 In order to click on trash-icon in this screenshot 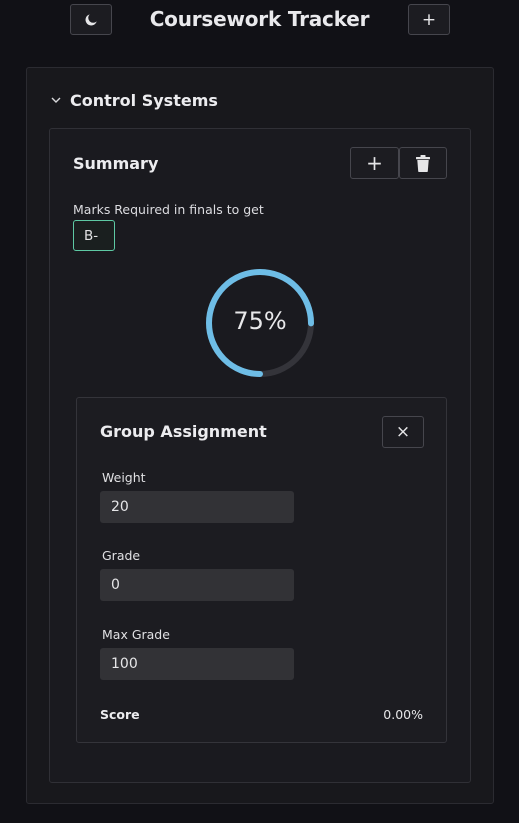, I will do `click(423, 163)`.